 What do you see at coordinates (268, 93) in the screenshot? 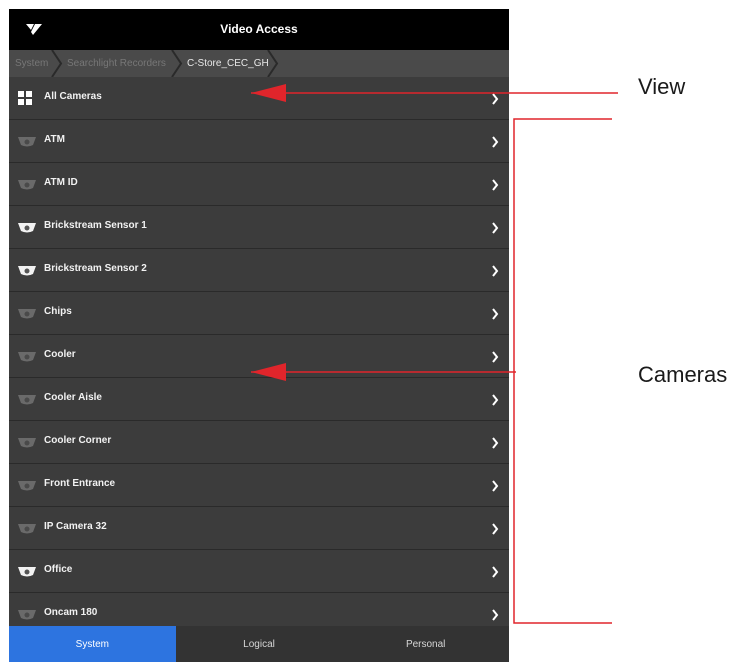
I see `view-arrowhead` at bounding box center [268, 93].